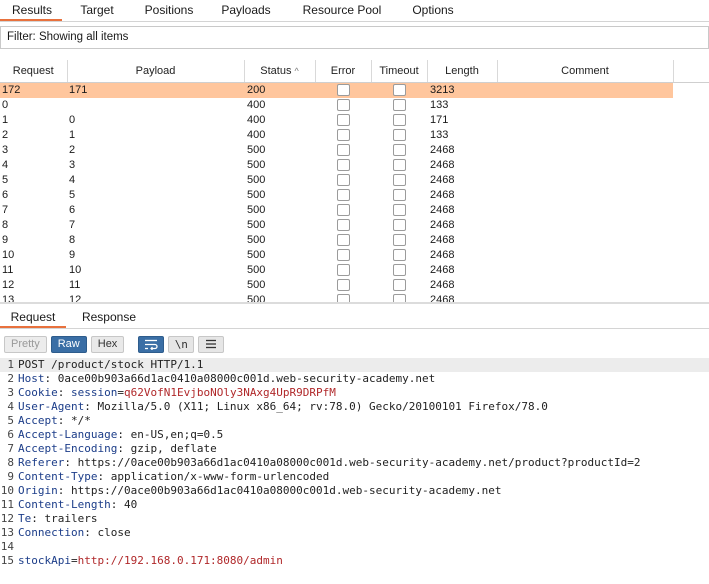  Describe the element at coordinates (279, 90) in the screenshot. I see `cell-status: 200` at that location.